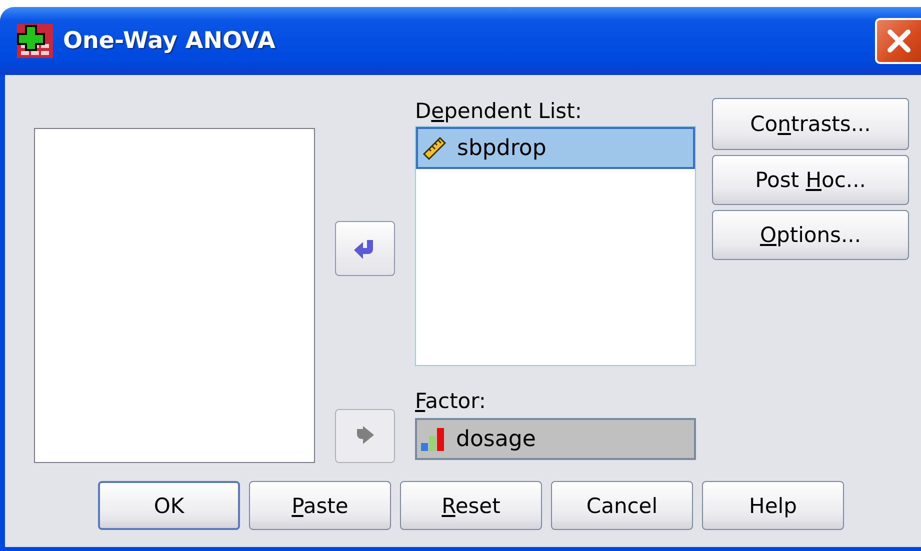 This screenshot has height=551, width=921. I want to click on factor-label: Factor:, so click(451, 401).